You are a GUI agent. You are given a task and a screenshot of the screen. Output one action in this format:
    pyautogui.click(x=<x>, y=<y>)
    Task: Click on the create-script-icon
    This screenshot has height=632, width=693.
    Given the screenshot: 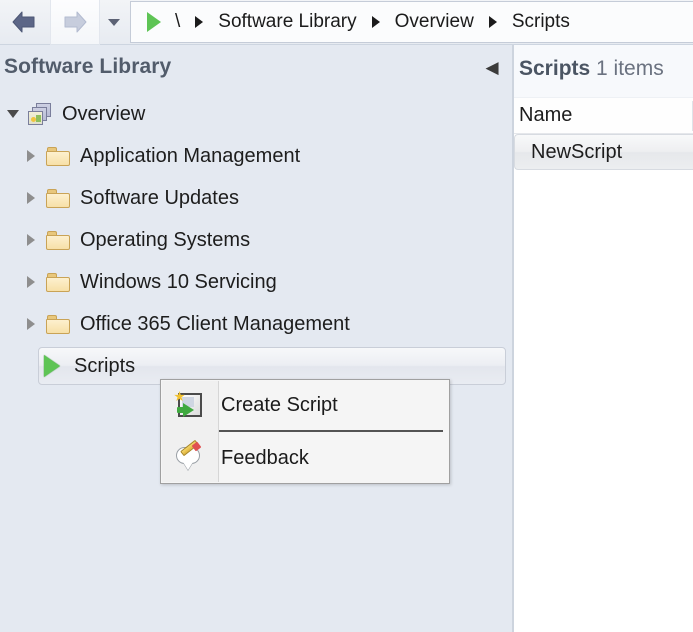 What is the action you would take?
    pyautogui.click(x=189, y=405)
    